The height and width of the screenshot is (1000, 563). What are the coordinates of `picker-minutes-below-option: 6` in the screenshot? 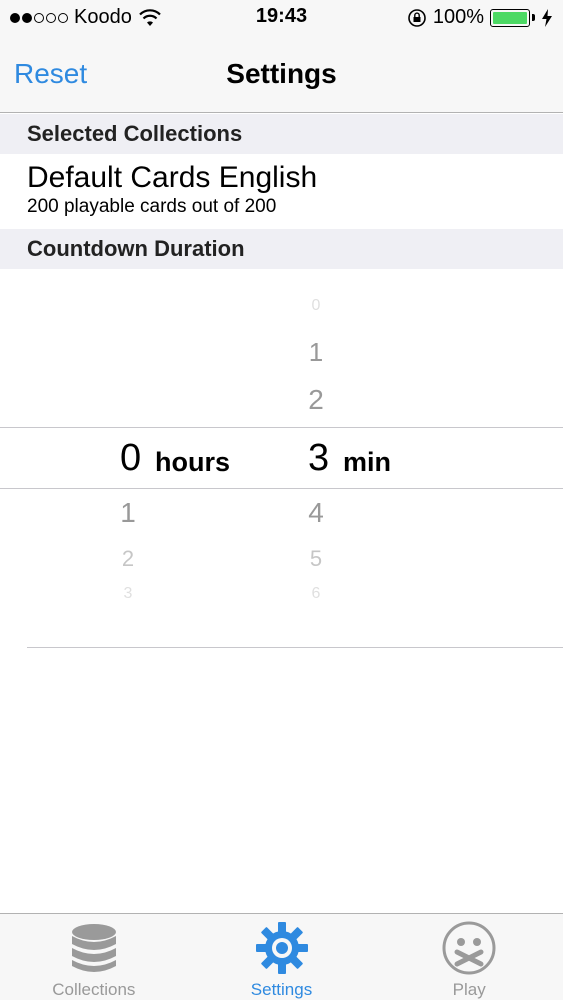 It's located at (316, 594).